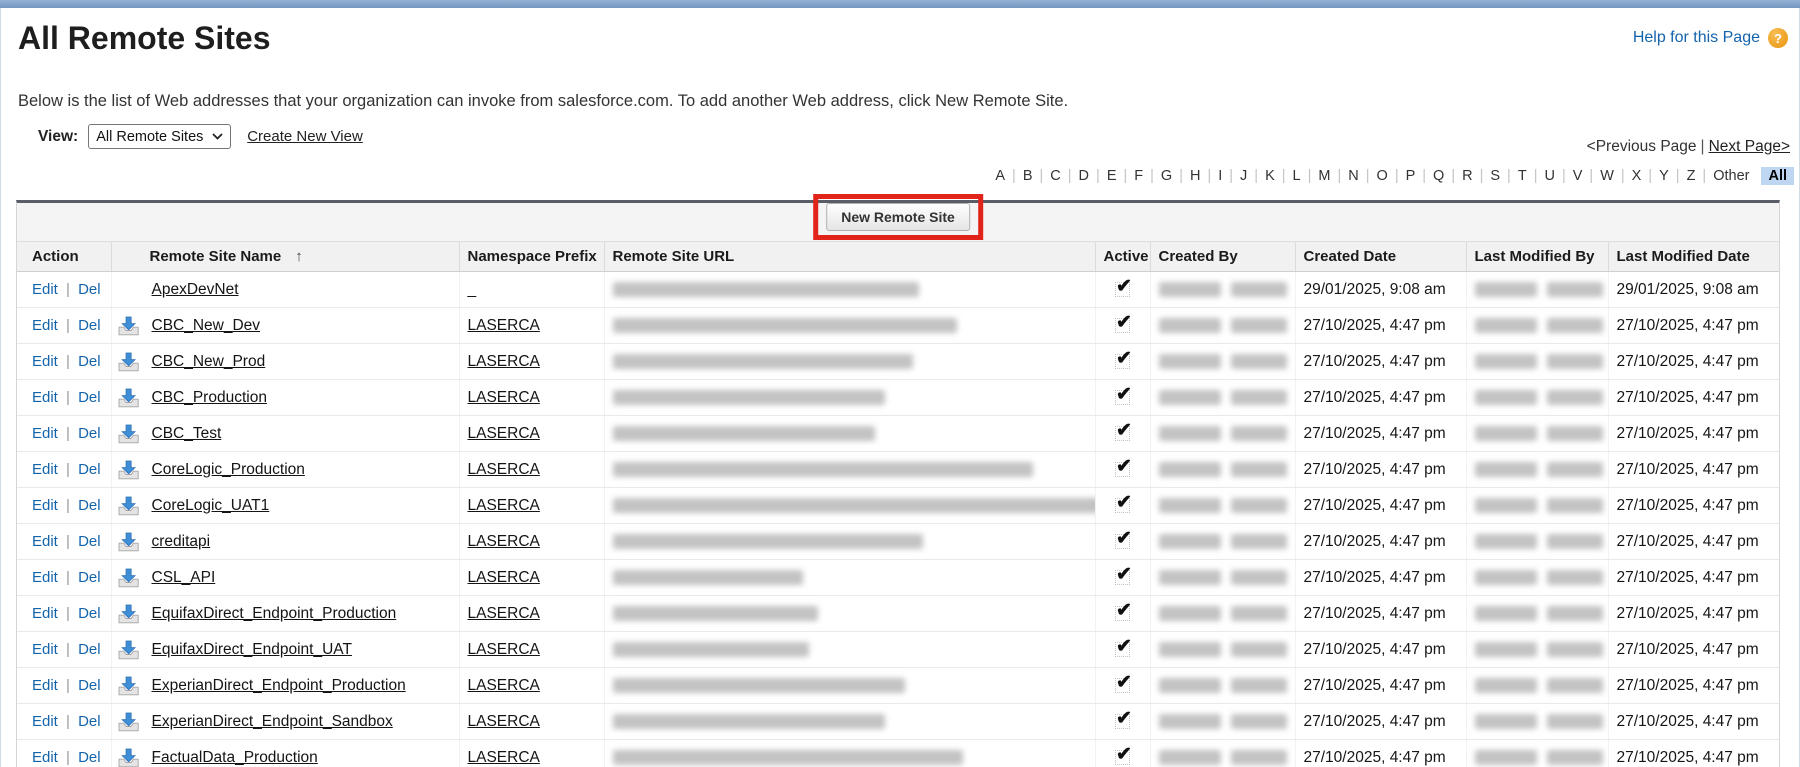 This screenshot has height=767, width=1800. Describe the element at coordinates (1607, 176) in the screenshot. I see `alpha-filter-w: W` at that location.